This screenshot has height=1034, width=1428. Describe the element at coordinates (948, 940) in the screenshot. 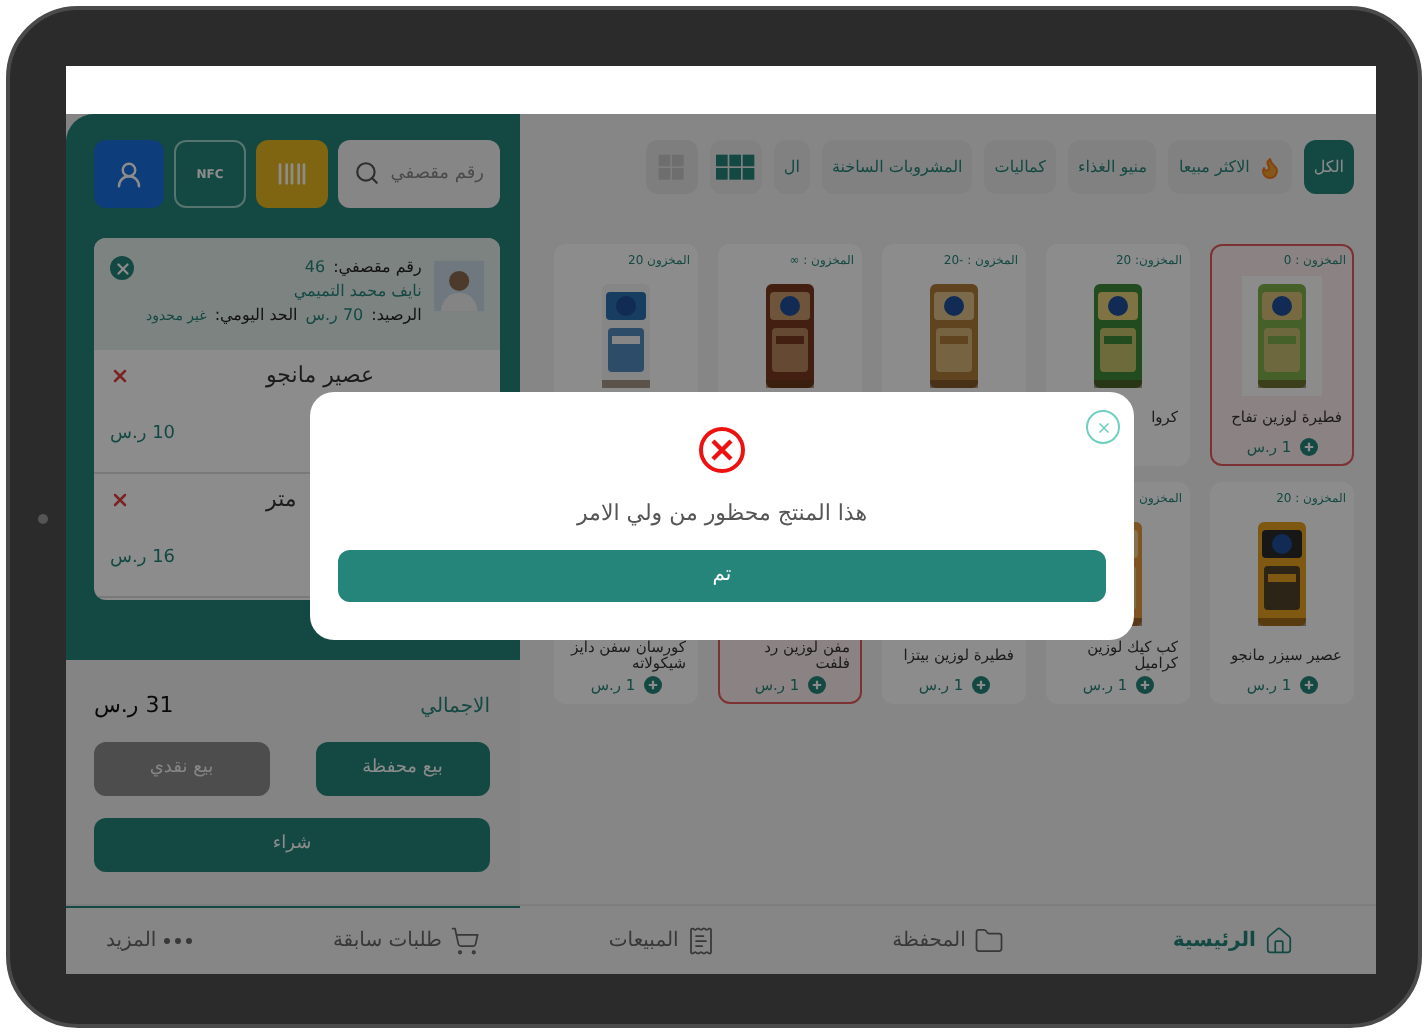

I see `nav-item: المحفظة` at that location.